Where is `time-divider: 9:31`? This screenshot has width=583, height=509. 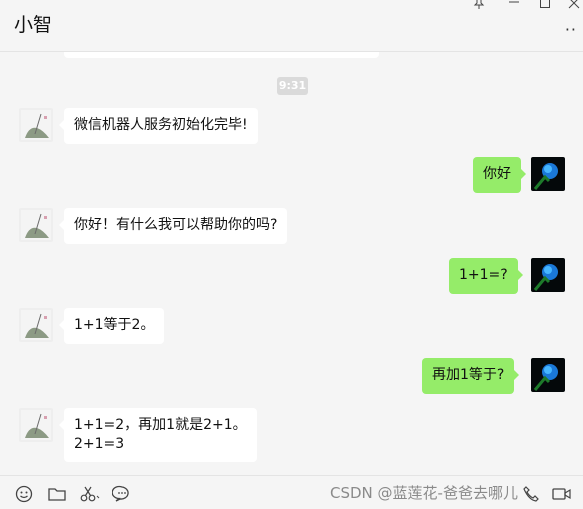 time-divider: 9:31 is located at coordinates (292, 86).